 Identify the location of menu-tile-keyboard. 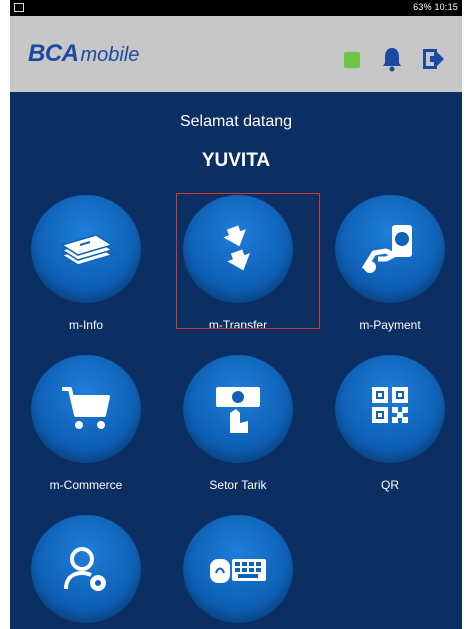
(238, 572).